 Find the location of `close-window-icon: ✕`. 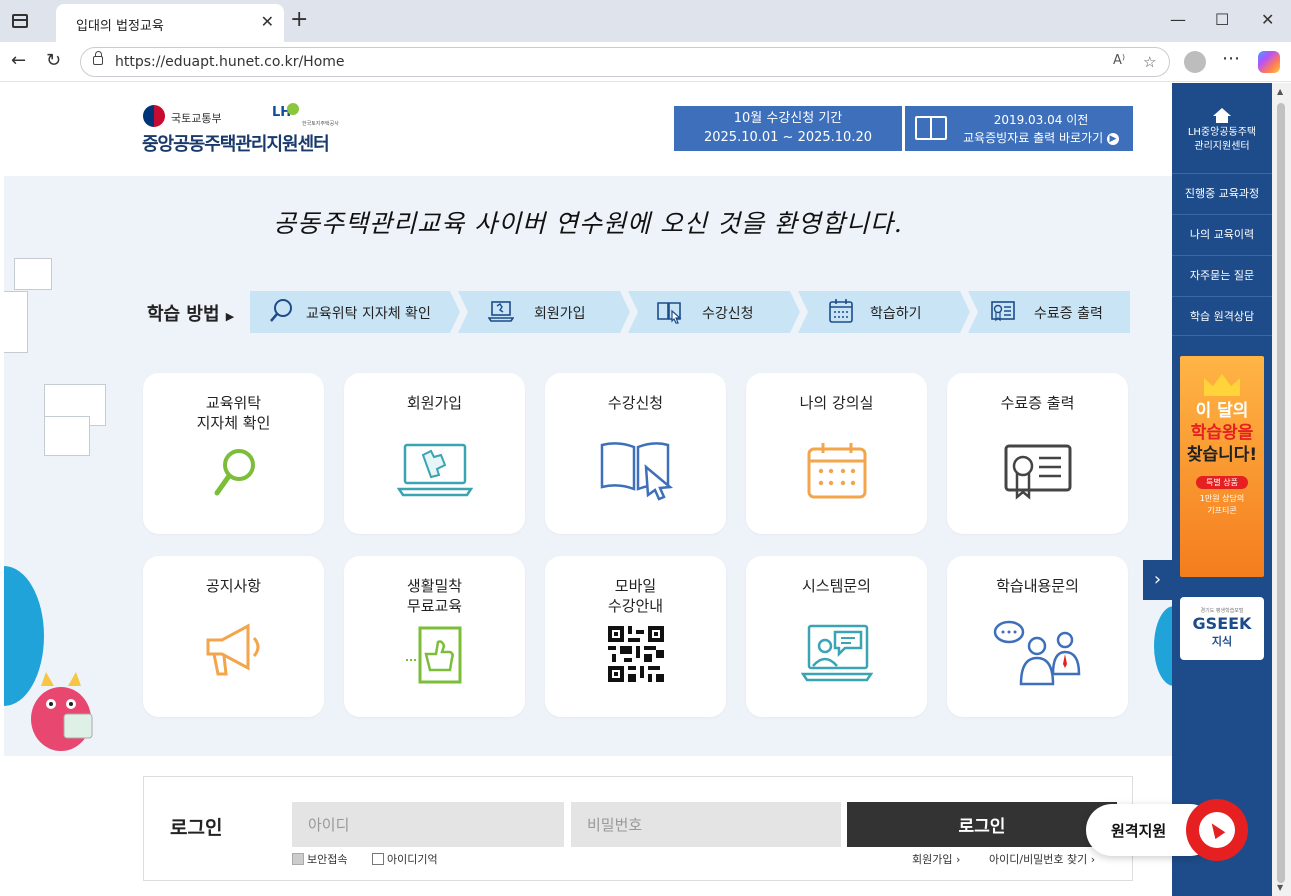

close-window-icon: ✕ is located at coordinates (1267, 19).